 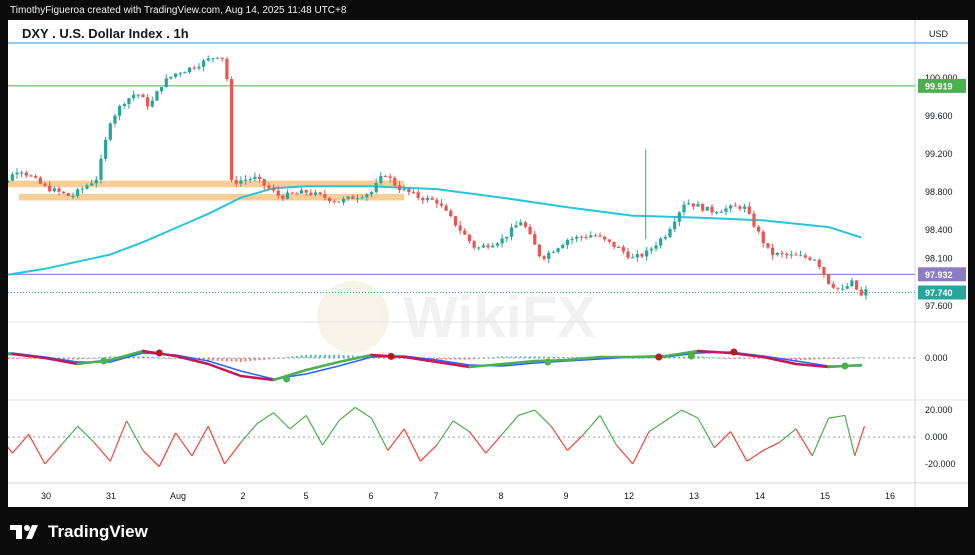 I want to click on time-tick-label: 12, so click(x=629, y=496).